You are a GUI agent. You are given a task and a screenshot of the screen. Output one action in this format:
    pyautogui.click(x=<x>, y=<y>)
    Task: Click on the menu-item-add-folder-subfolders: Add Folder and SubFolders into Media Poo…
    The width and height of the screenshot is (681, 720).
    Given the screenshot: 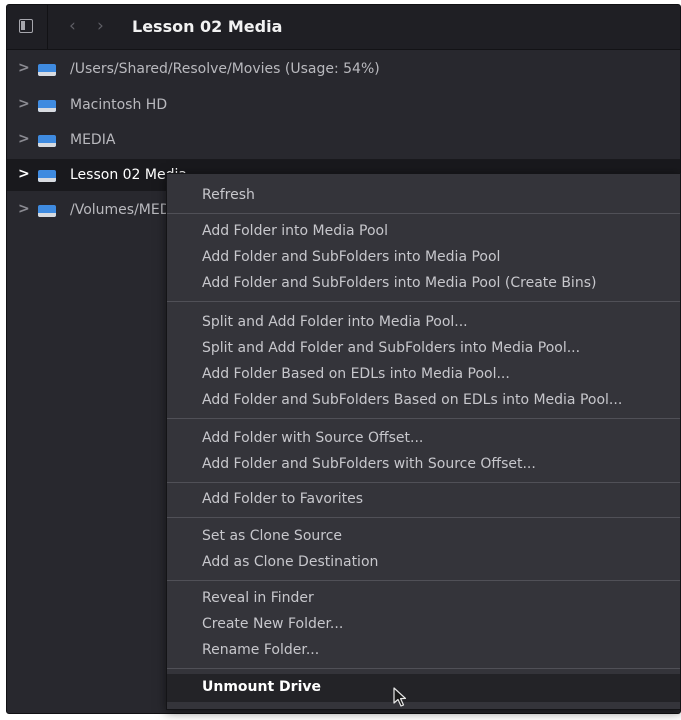 What is the action you would take?
    pyautogui.click(x=423, y=258)
    